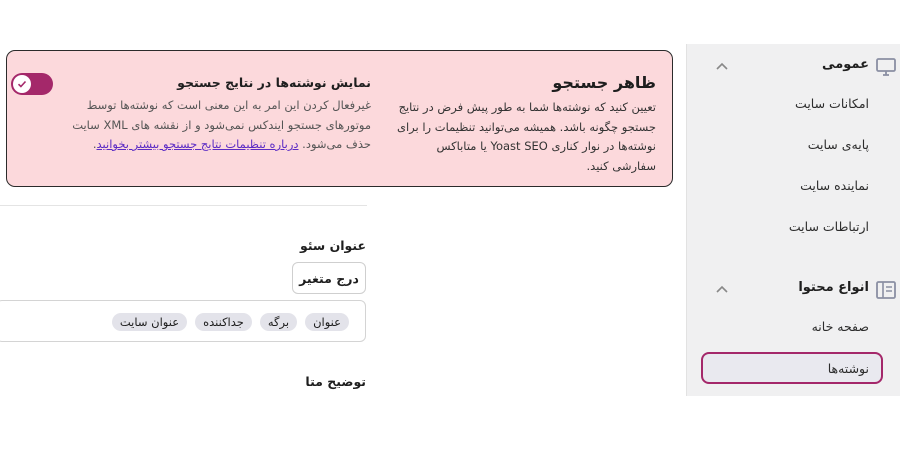  Describe the element at coordinates (833, 287) in the screenshot. I see `sidebar-section-title: انواع محتوا` at that location.